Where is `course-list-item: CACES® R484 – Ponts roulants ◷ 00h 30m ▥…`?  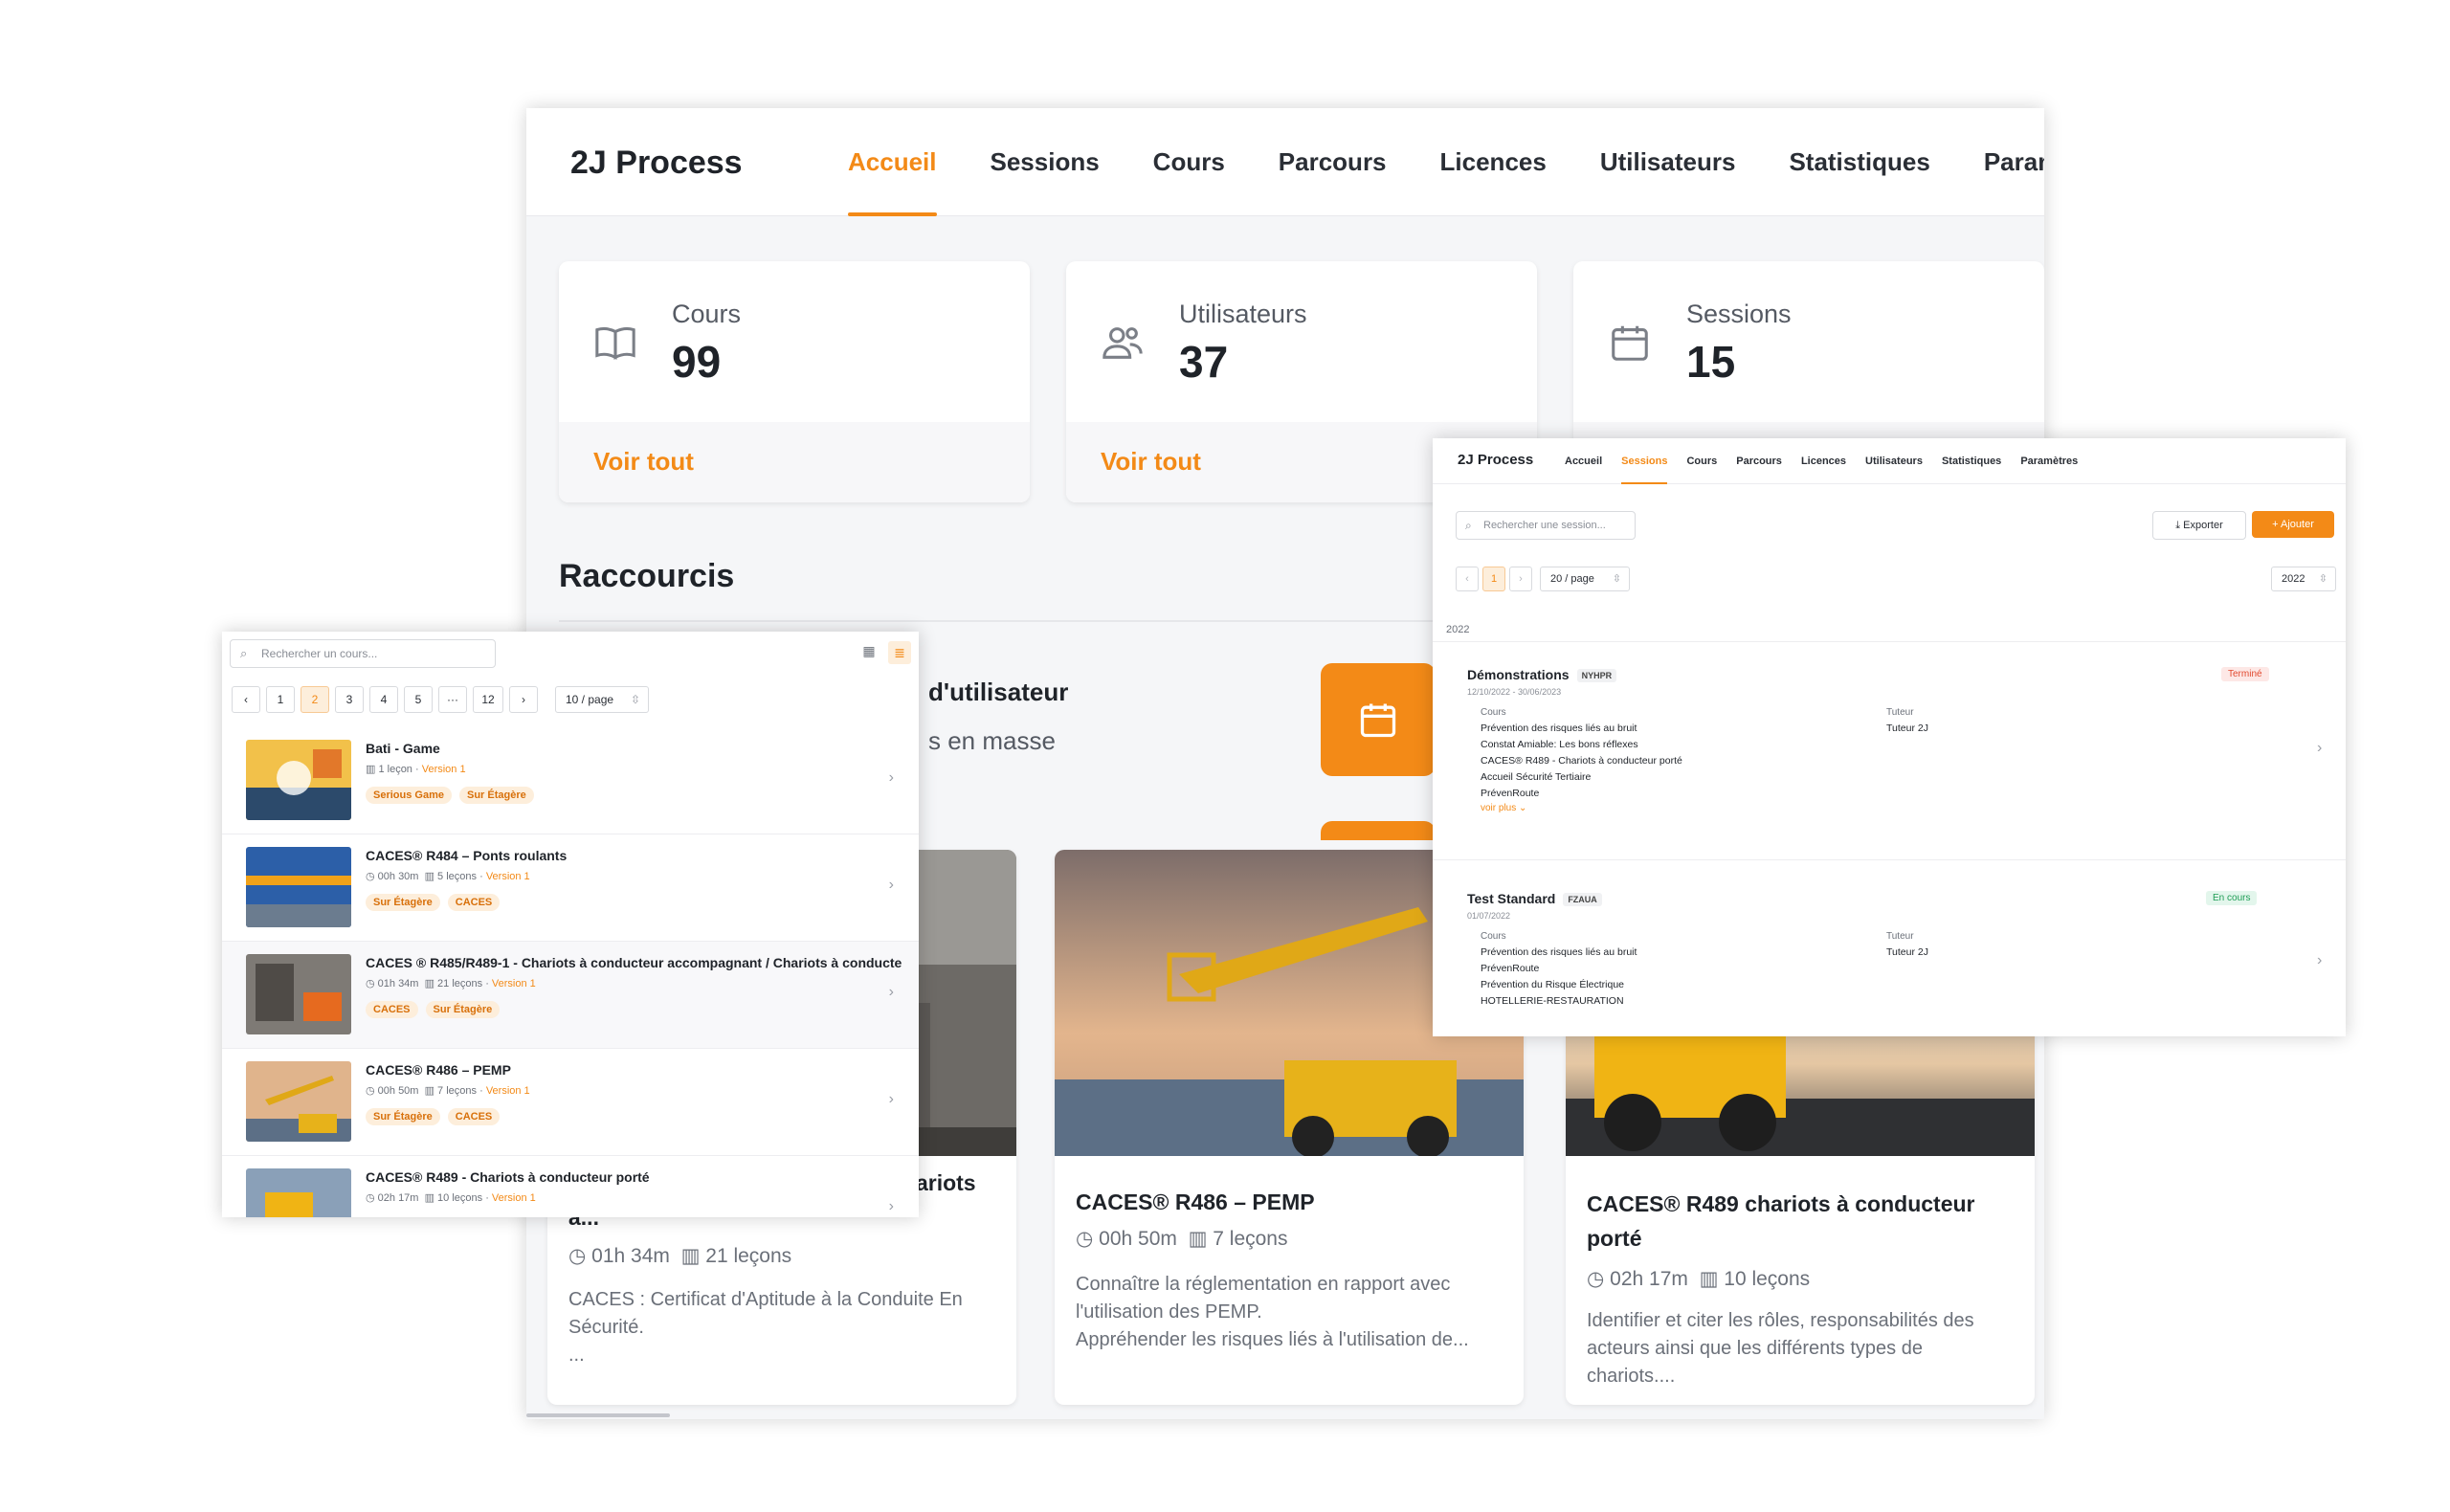
course-list-item: CACES® R484 – Ponts roulants ◷ 00h 30m ▥… is located at coordinates (570, 888).